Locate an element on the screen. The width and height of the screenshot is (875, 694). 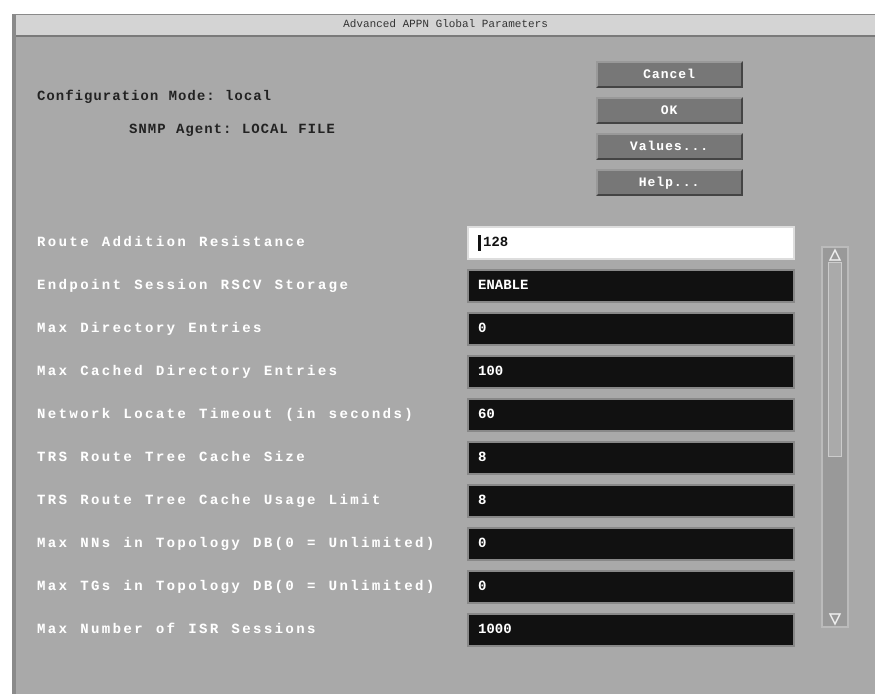
scrollbar is located at coordinates (835, 437).